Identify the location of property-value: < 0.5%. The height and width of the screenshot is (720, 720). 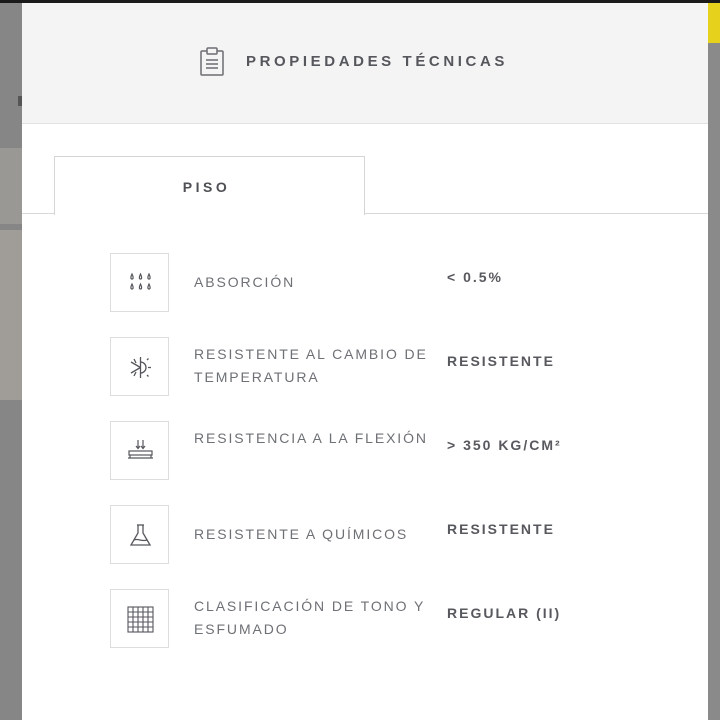
(475, 277).